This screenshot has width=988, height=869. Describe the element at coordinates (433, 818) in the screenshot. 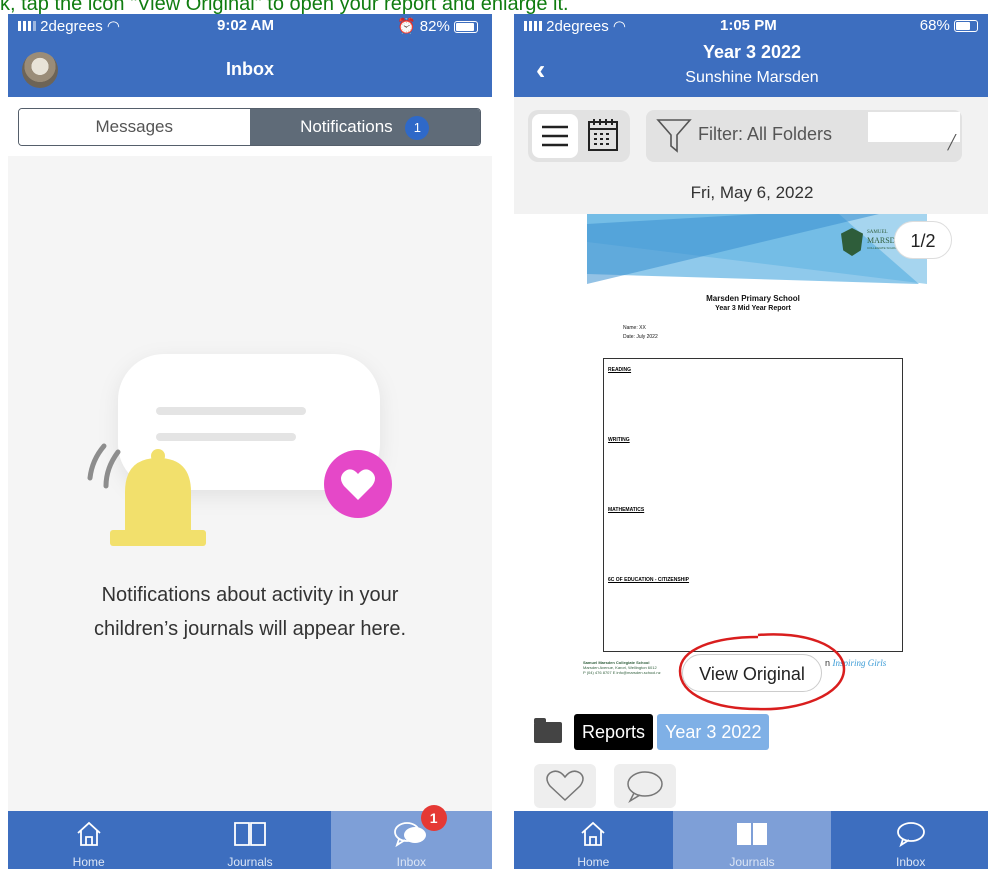

I see `inbox-badge: 1` at that location.